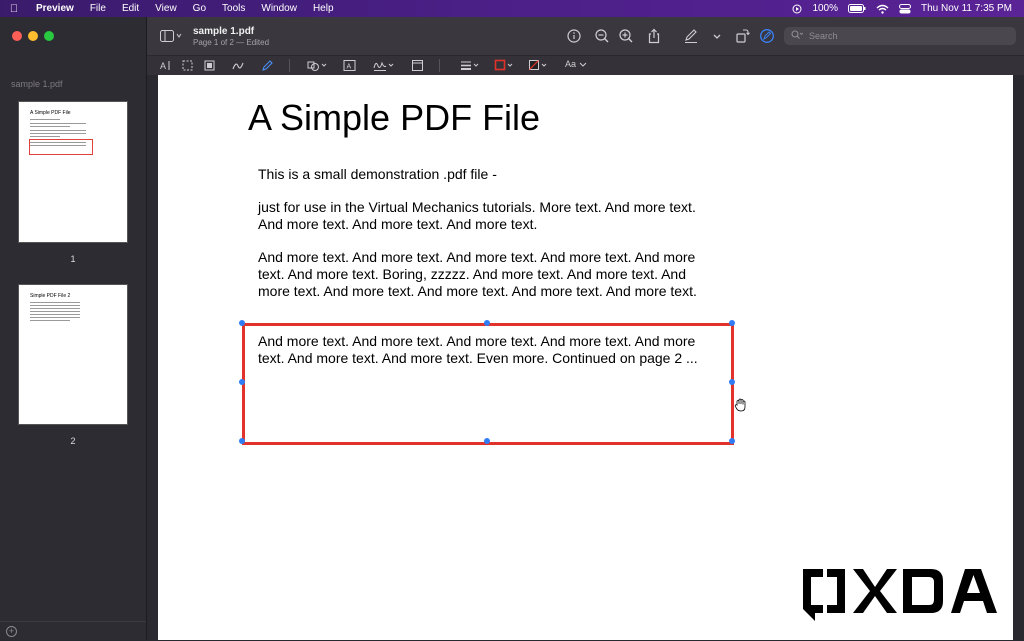  What do you see at coordinates (825, 8) in the screenshot?
I see `battery-percent: 100%` at bounding box center [825, 8].